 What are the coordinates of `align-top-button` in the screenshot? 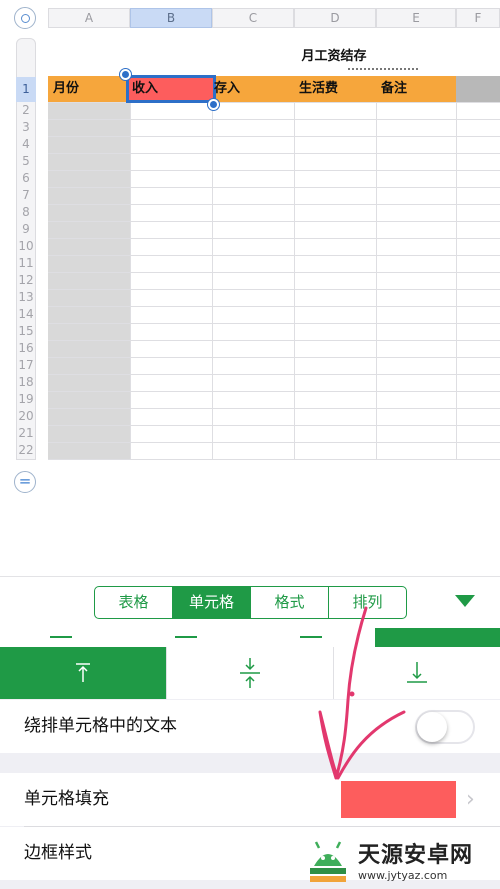 It's located at (83, 673).